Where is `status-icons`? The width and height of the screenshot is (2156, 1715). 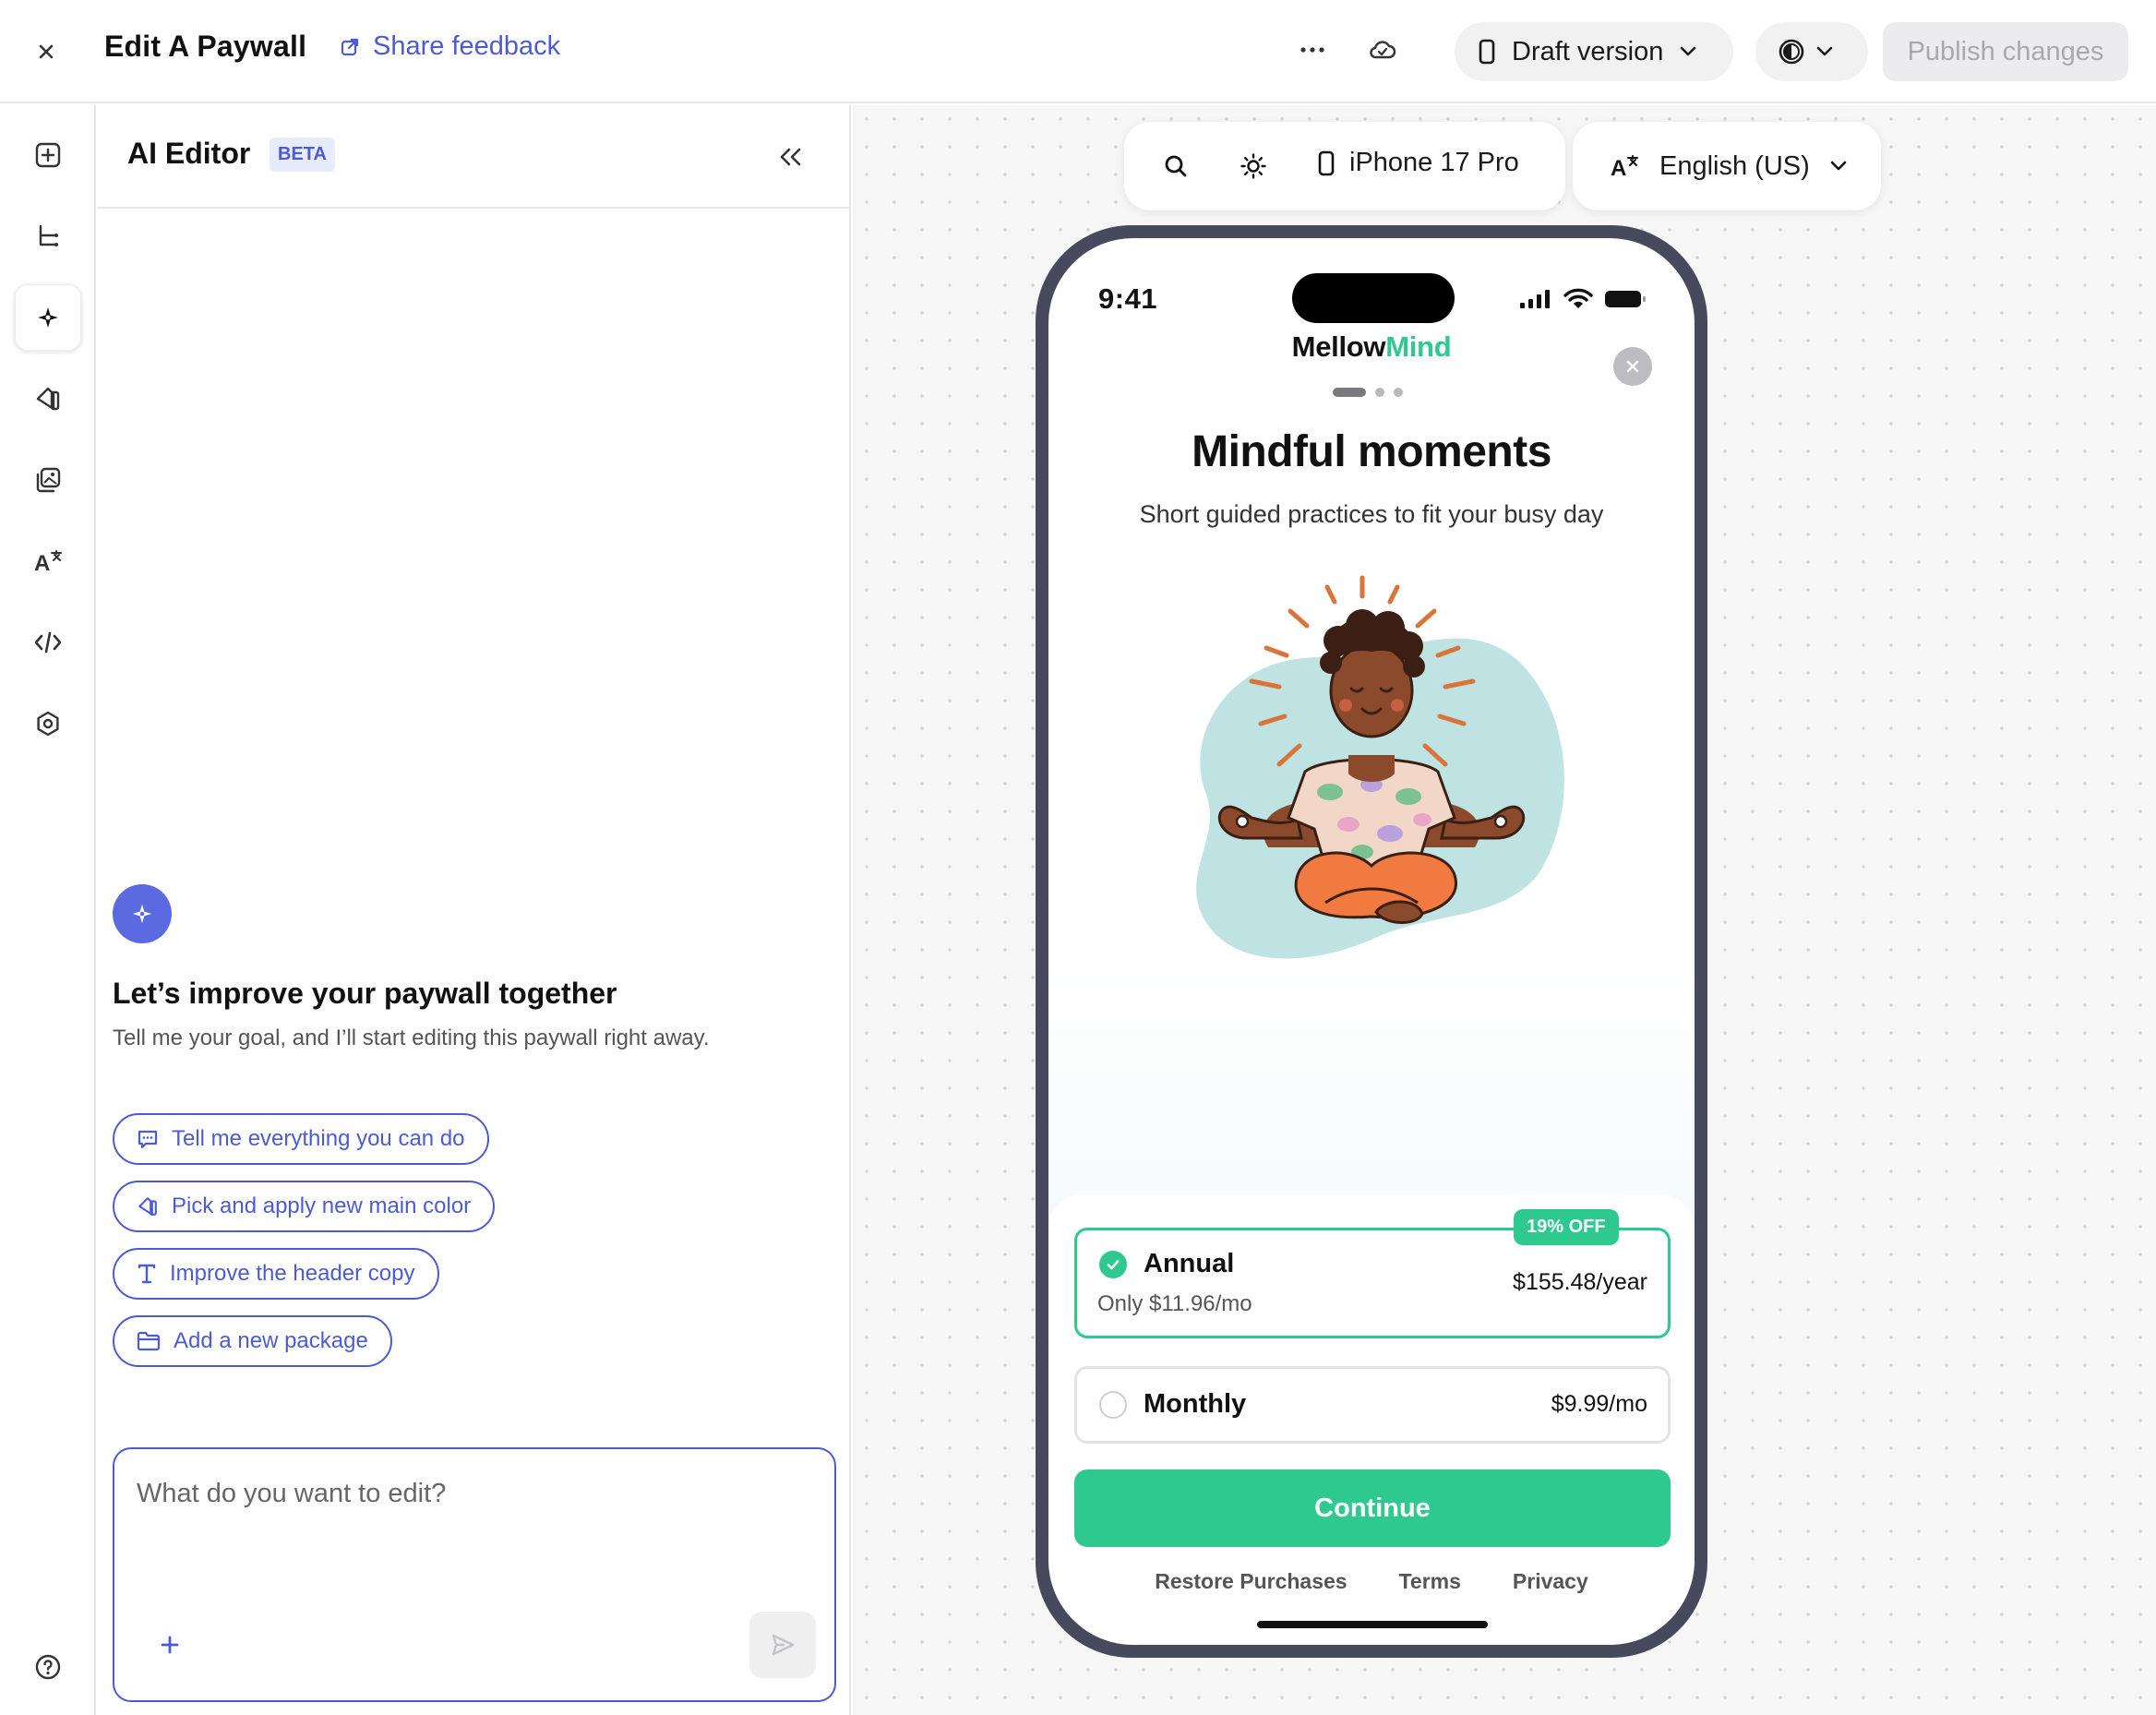
status-icons is located at coordinates (1583, 299).